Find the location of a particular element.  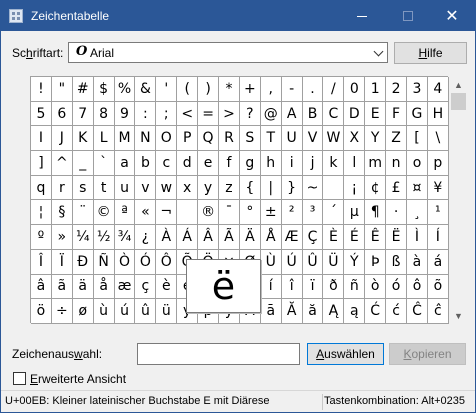

char-cell: Ã is located at coordinates (229, 237).